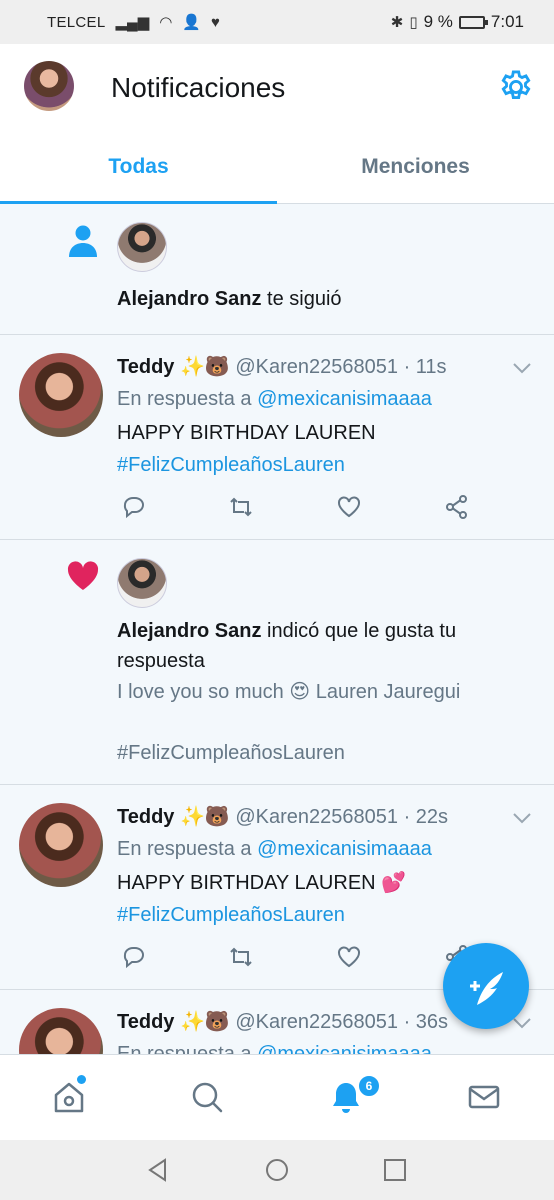 This screenshot has height=1200, width=554. I want to click on app-header: Notificaciones, so click(277, 89).